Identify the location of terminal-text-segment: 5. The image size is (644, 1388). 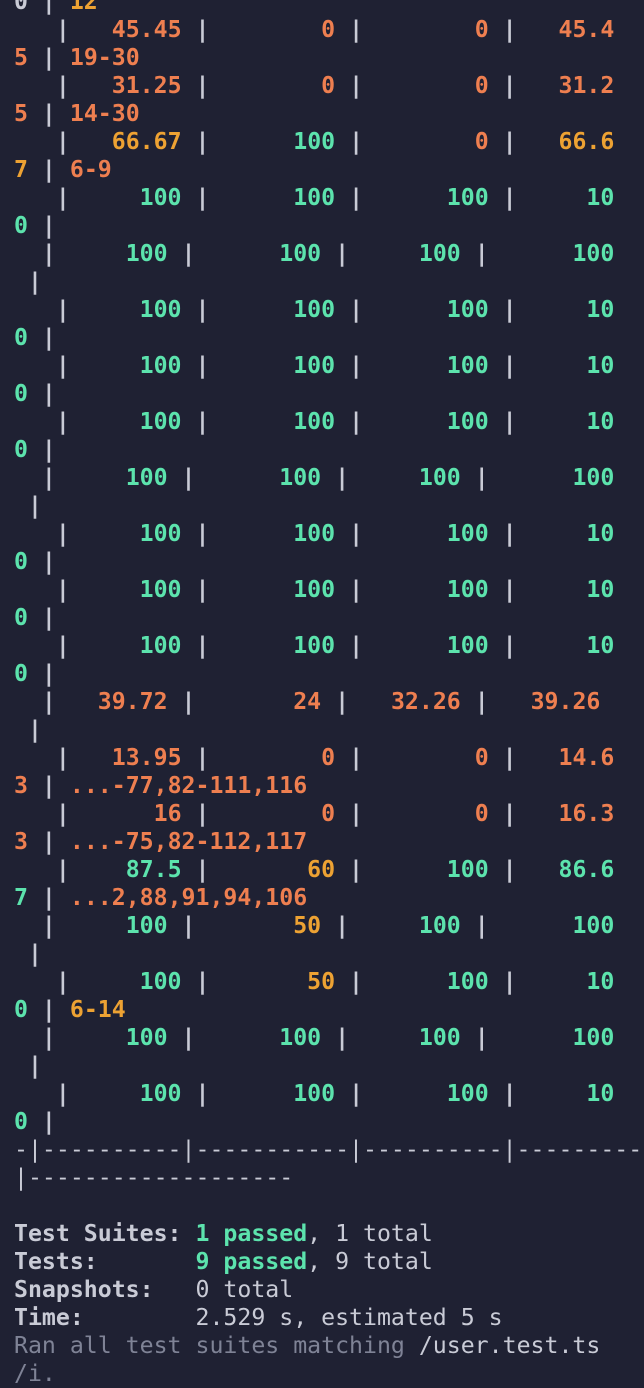
(21, 113).